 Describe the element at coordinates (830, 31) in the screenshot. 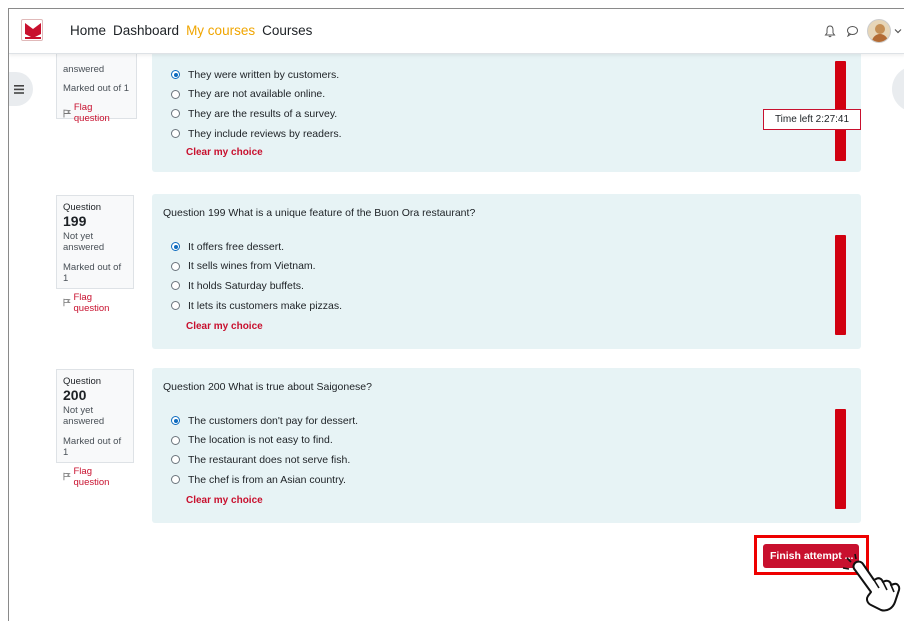

I see `bell-icon` at that location.